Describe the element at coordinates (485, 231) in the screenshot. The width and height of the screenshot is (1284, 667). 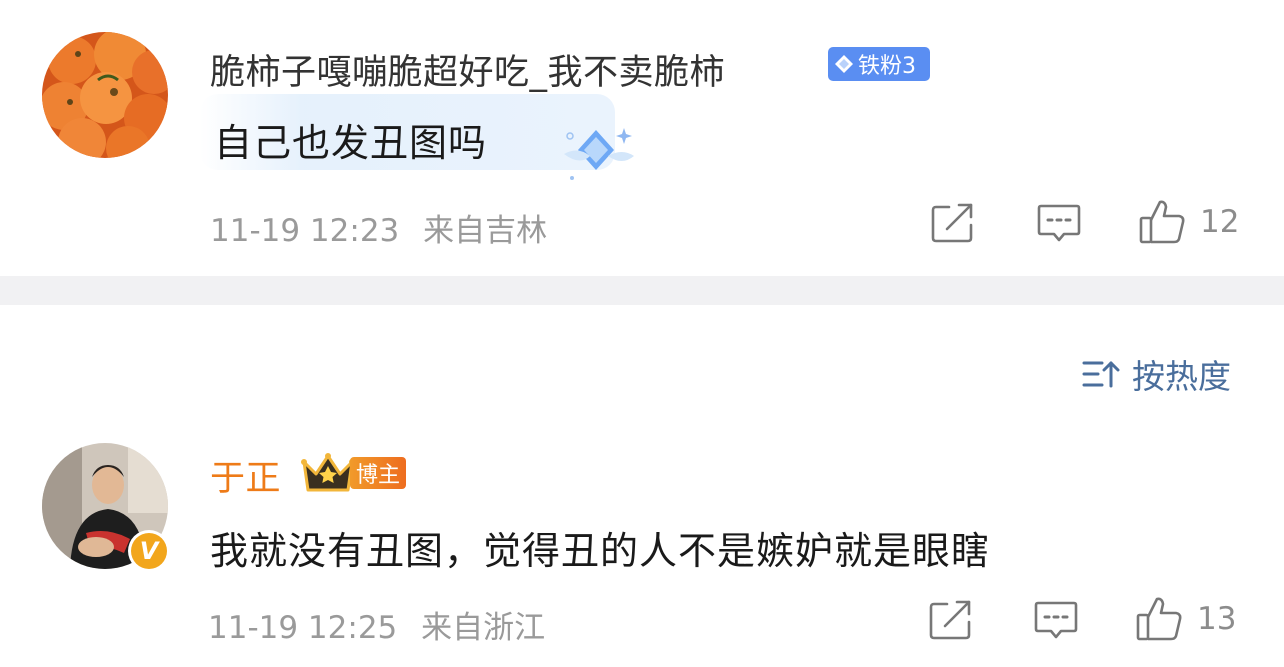
I see `location: 来自吉林` at that location.